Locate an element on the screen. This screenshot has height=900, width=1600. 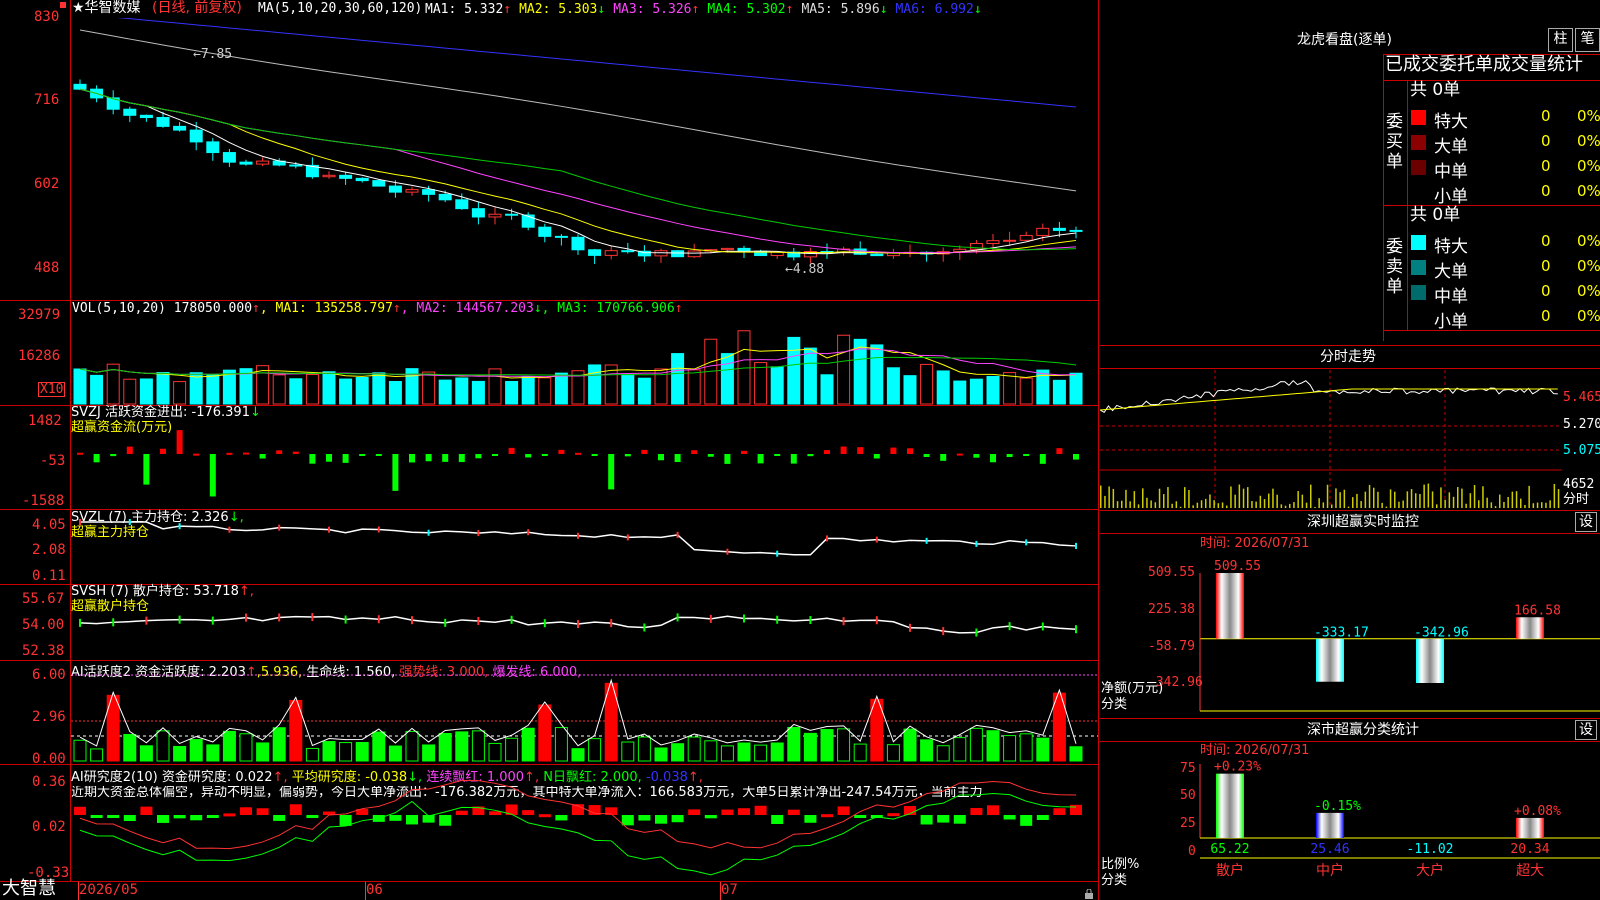
ma-header: MA(5,10,20,30,60,120) is located at coordinates (340, 8).